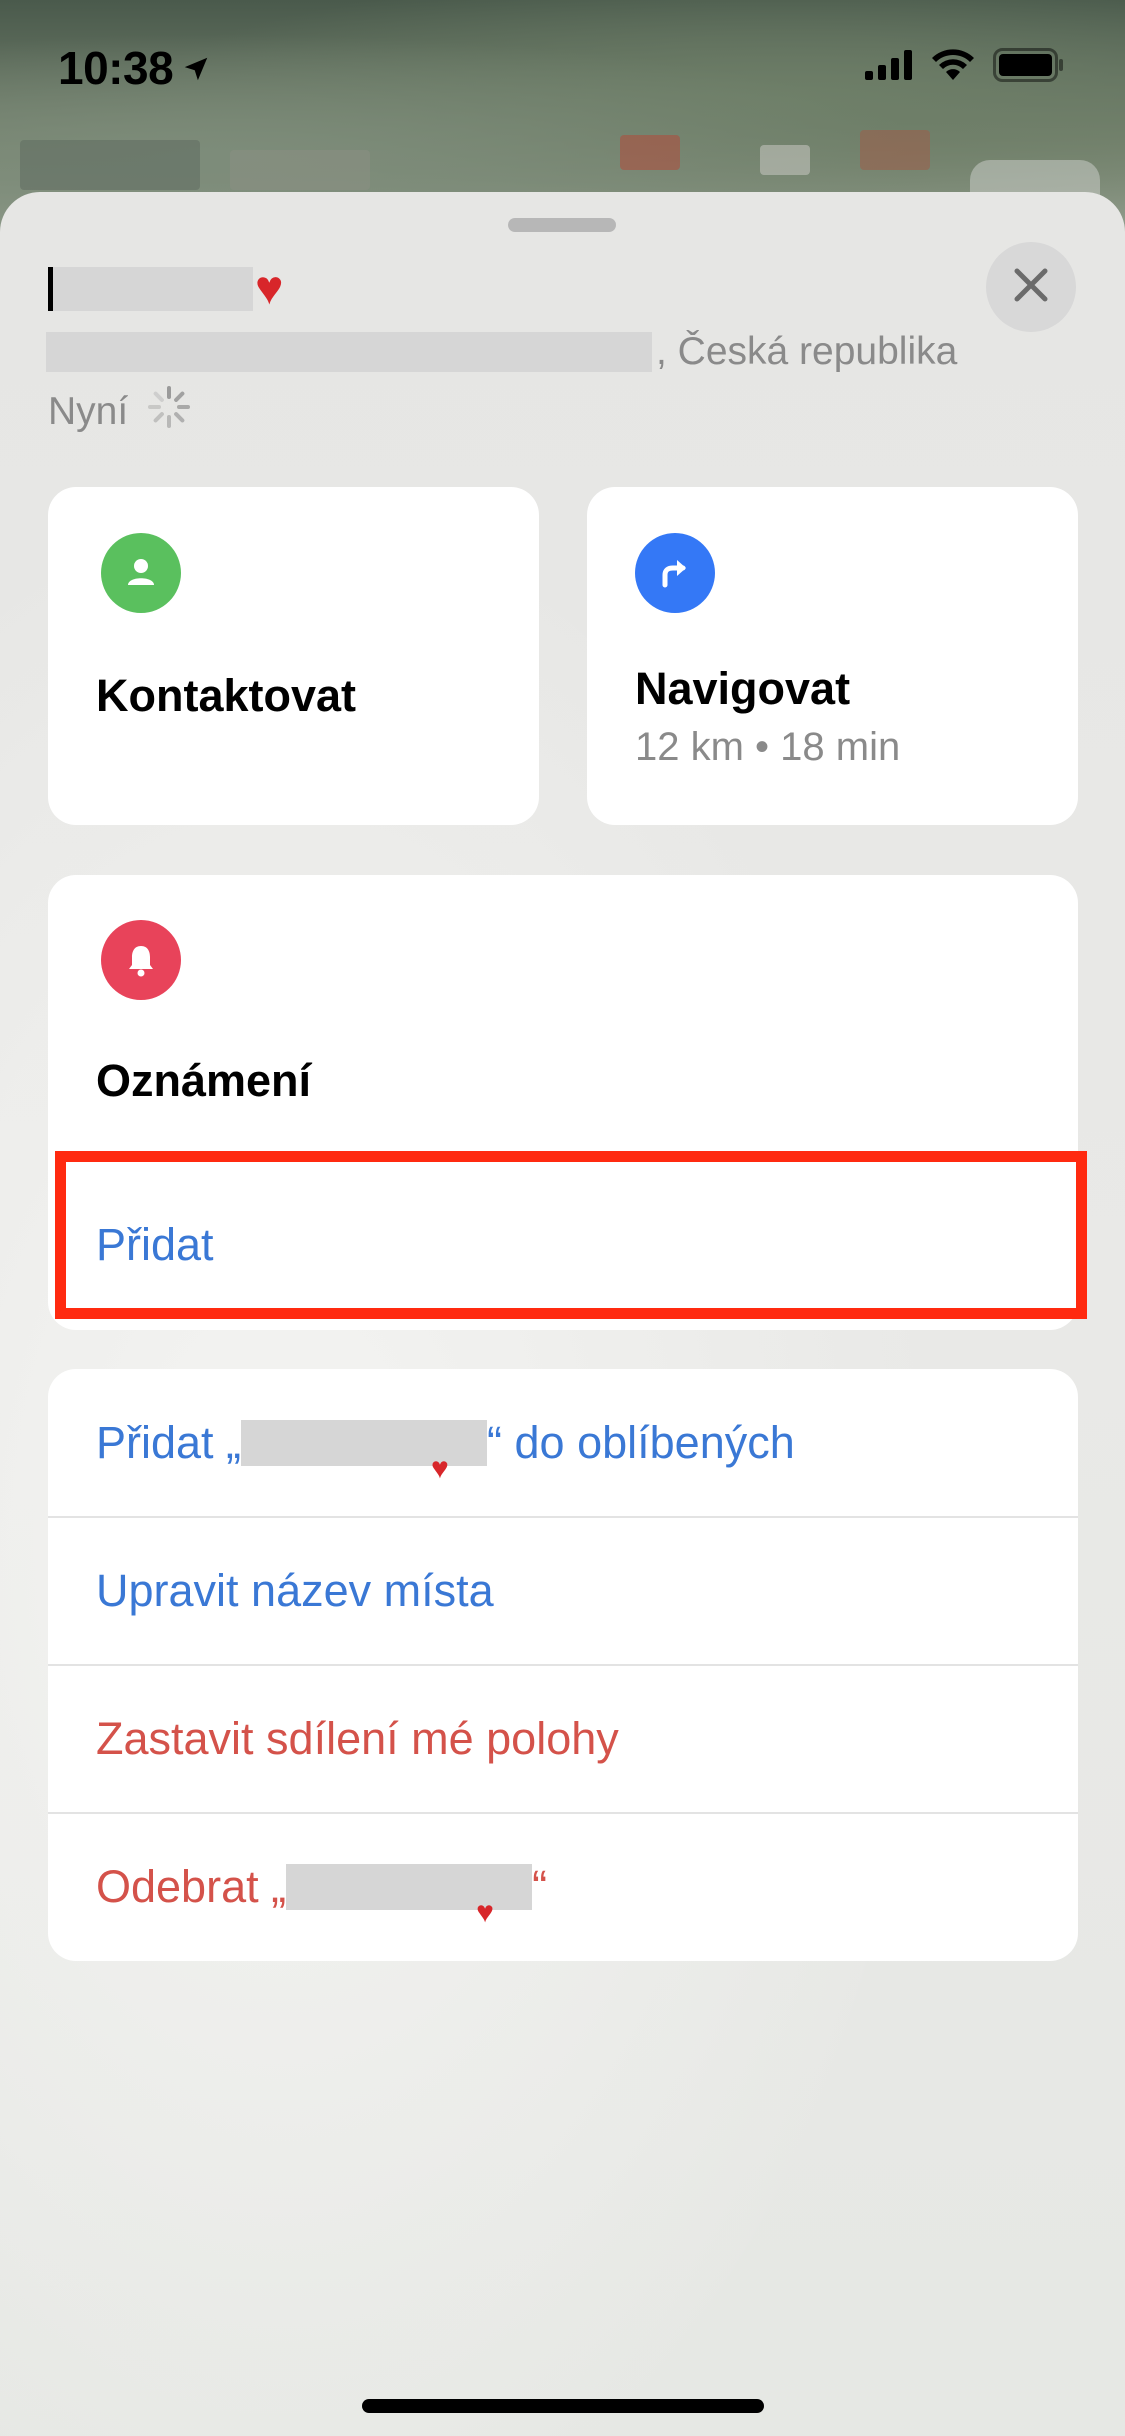 The width and height of the screenshot is (1125, 2436). I want to click on add-notification-button: Přidat, so click(563, 1245).